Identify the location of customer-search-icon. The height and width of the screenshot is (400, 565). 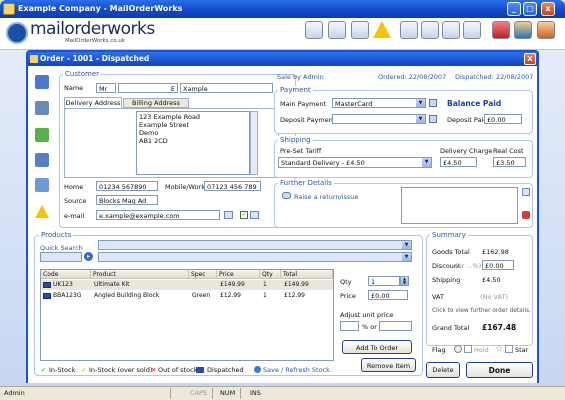
(42, 82).